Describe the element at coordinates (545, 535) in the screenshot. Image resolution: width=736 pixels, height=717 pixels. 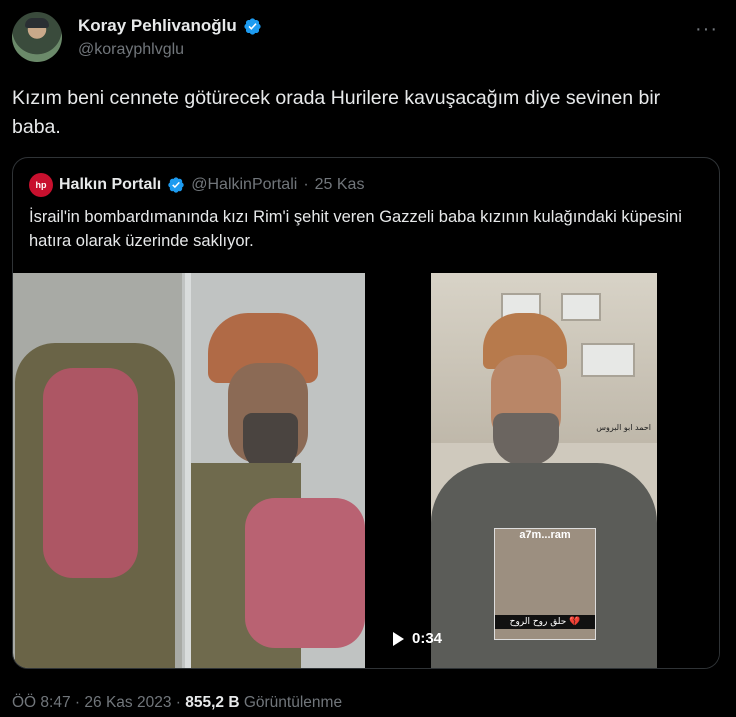
I see `inset-label: a7m...ram` at that location.